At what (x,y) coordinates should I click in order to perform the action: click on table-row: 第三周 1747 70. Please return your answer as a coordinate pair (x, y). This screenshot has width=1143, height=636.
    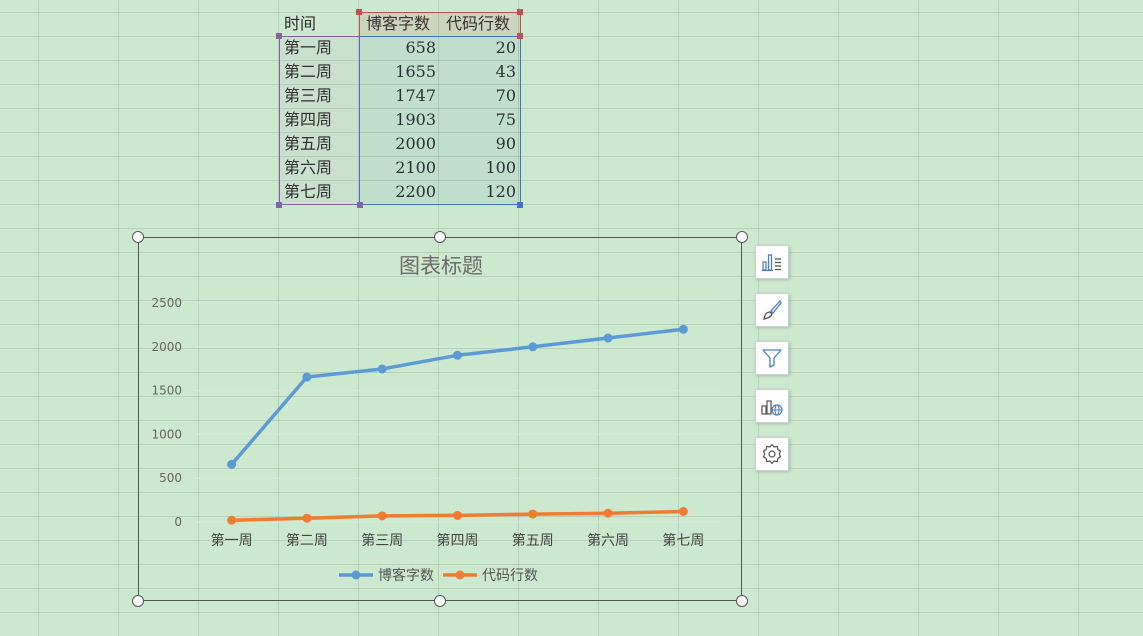
    Looking at the image, I should click on (399, 96).